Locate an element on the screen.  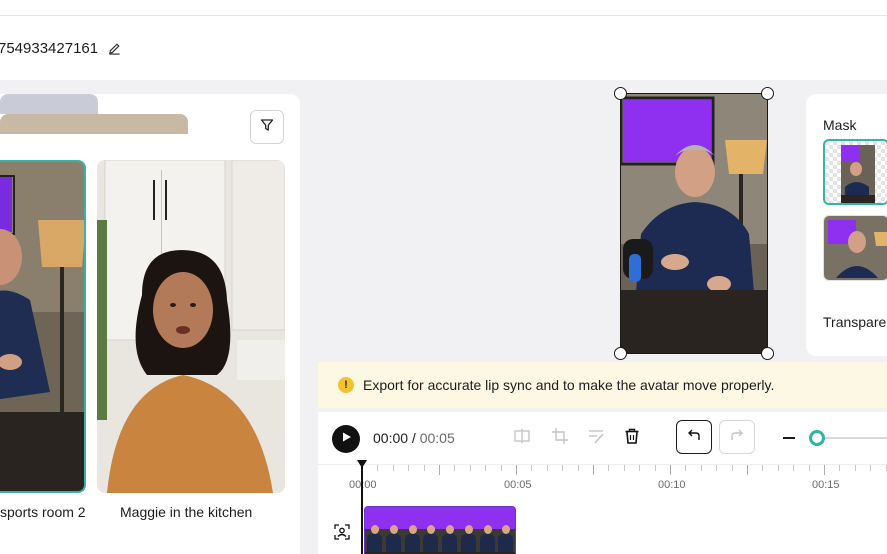
delete-button is located at coordinates (632, 438).